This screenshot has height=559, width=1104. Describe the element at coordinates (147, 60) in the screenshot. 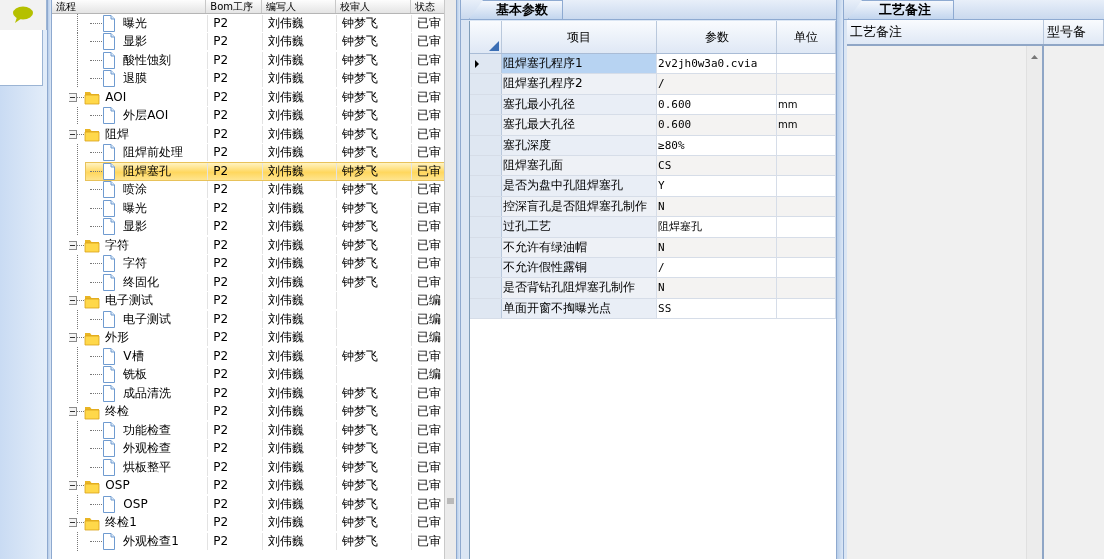

I see `tree-label: 酸性蚀刻` at that location.